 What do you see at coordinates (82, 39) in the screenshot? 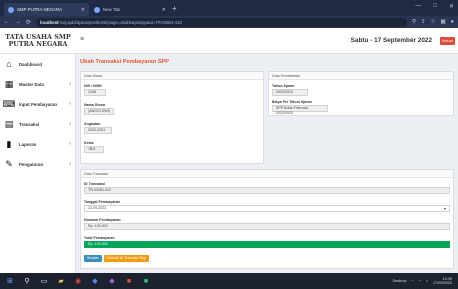
I see `menu-toggle-icon: ≡` at bounding box center [82, 39].